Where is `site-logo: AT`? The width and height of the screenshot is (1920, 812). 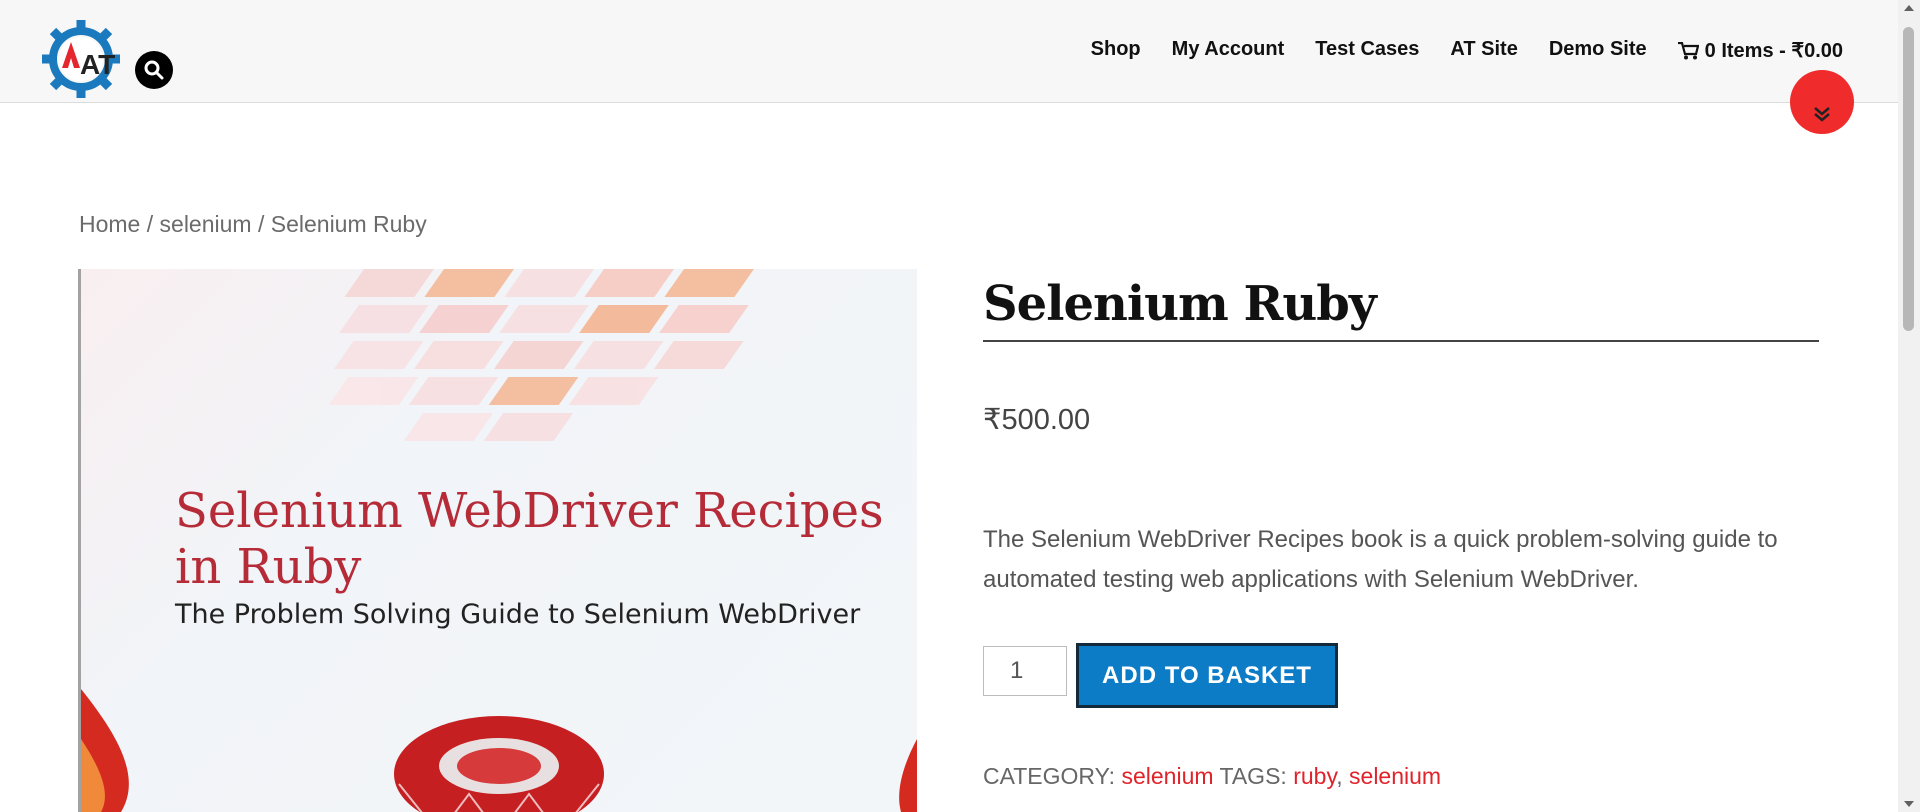
site-logo: AT is located at coordinates (81, 59).